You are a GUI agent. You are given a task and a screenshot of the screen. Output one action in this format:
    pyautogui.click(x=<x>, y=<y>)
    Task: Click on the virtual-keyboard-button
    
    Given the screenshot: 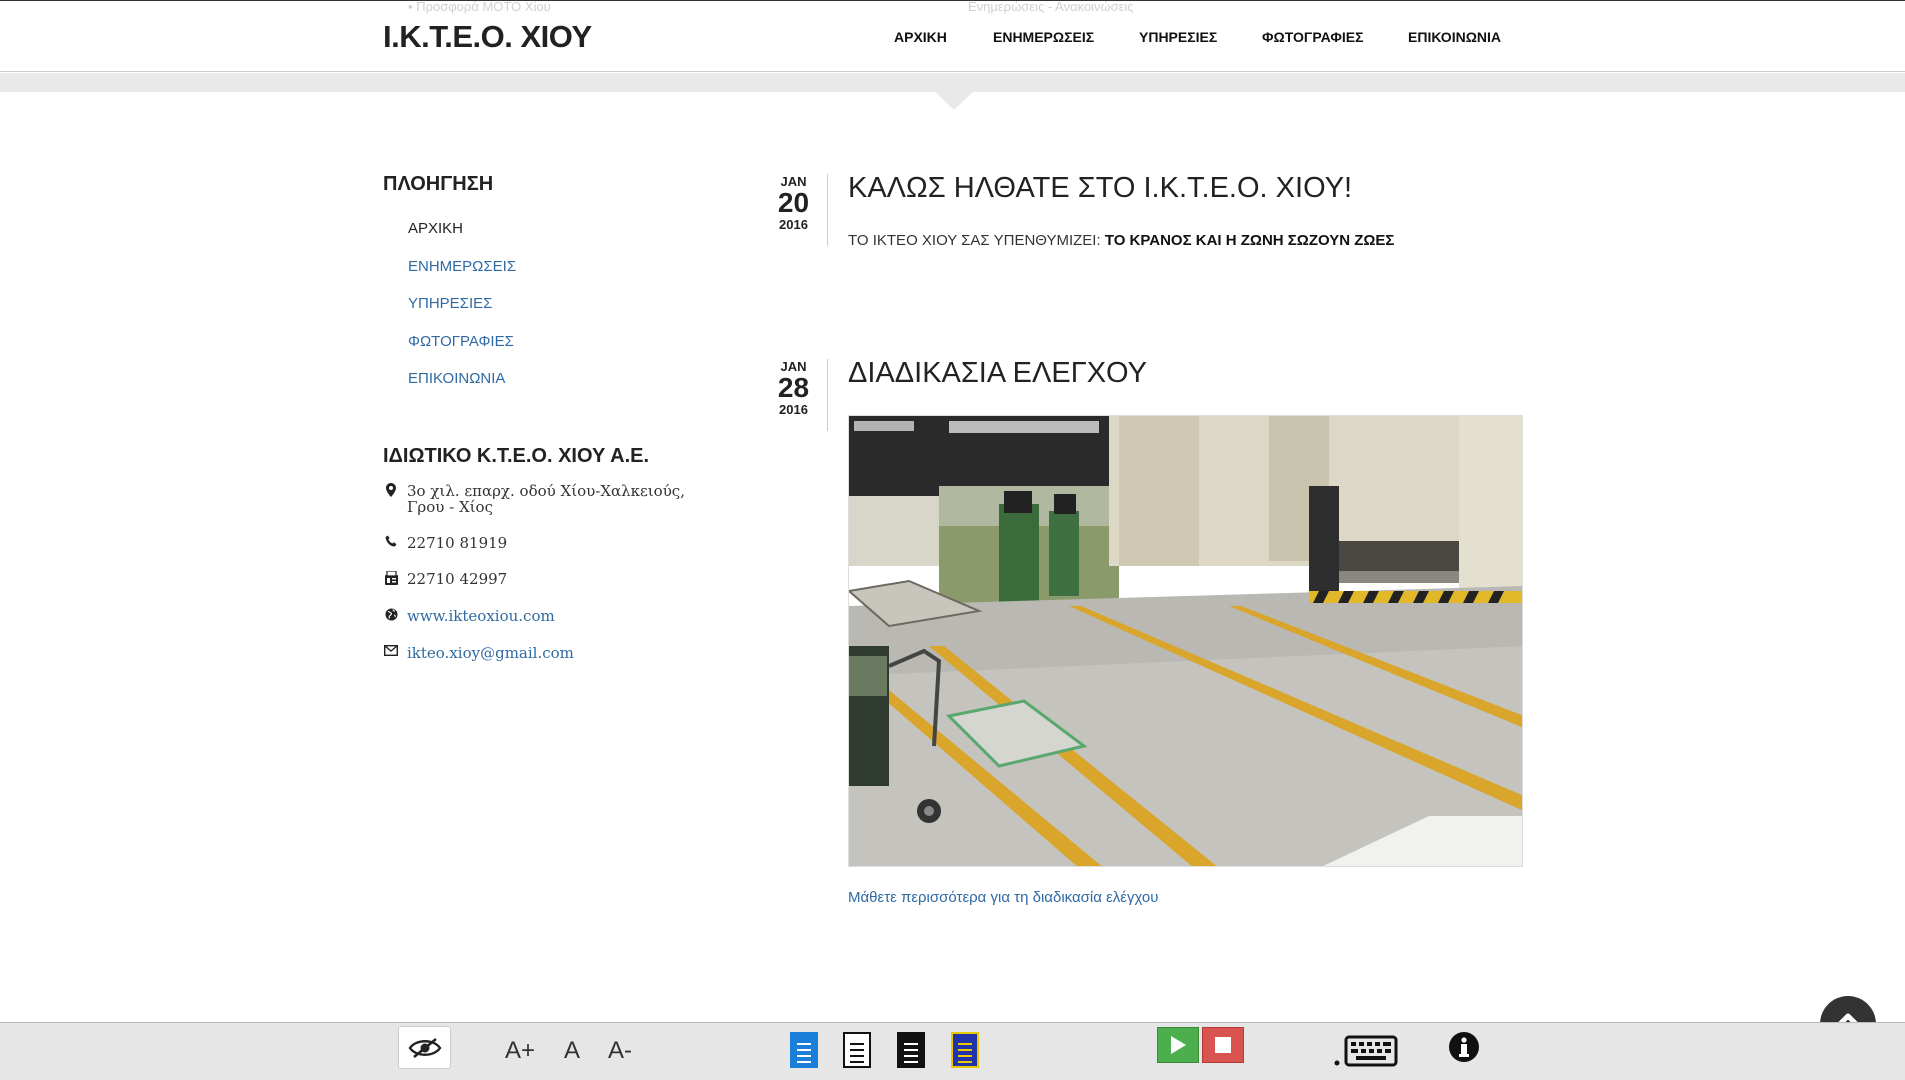 What is the action you would take?
    pyautogui.click(x=1366, y=1050)
    